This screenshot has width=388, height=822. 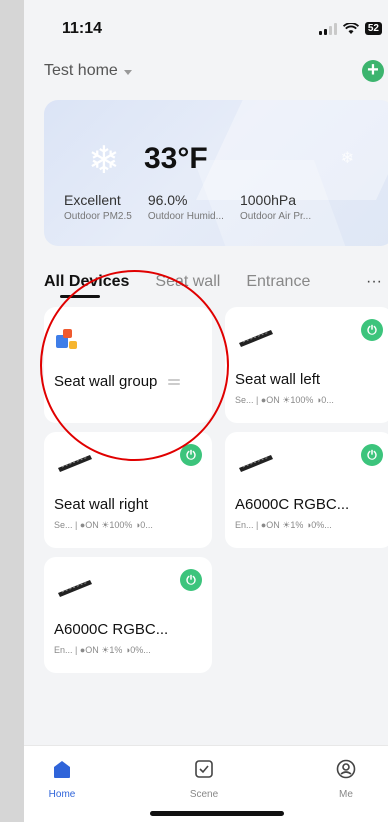 What do you see at coordinates (176, 158) in the screenshot?
I see `temperature-value: 33°F` at bounding box center [176, 158].